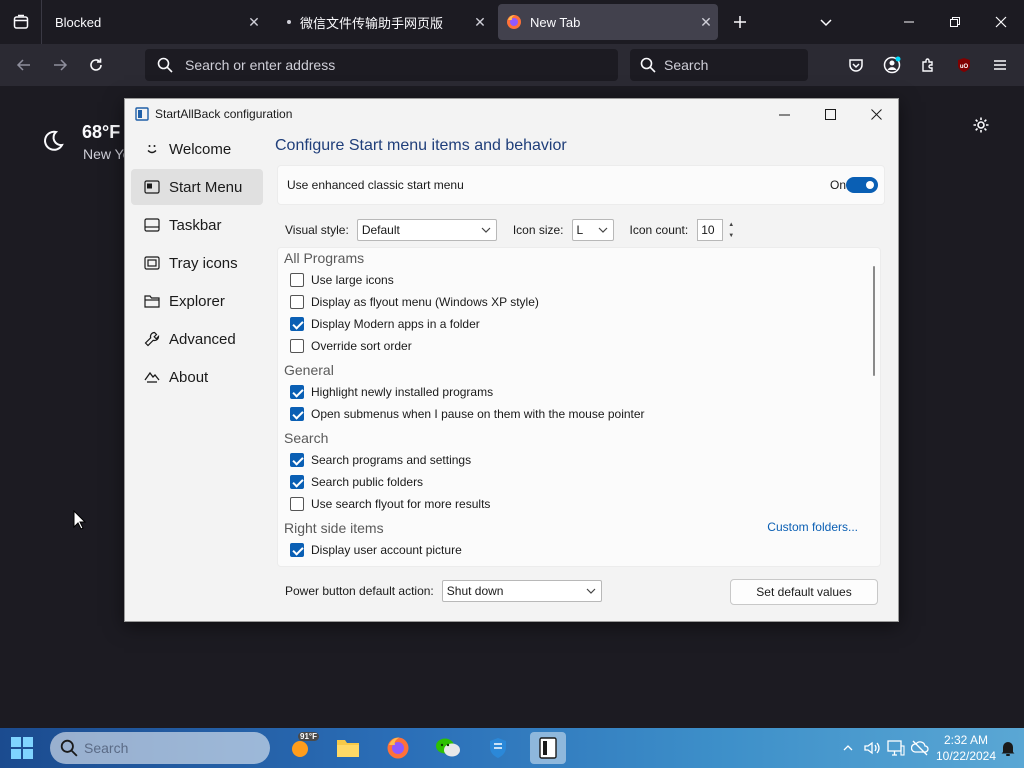 The width and height of the screenshot is (1024, 768). What do you see at coordinates (862, 185) in the screenshot?
I see `enhanced-menu-toggle` at bounding box center [862, 185].